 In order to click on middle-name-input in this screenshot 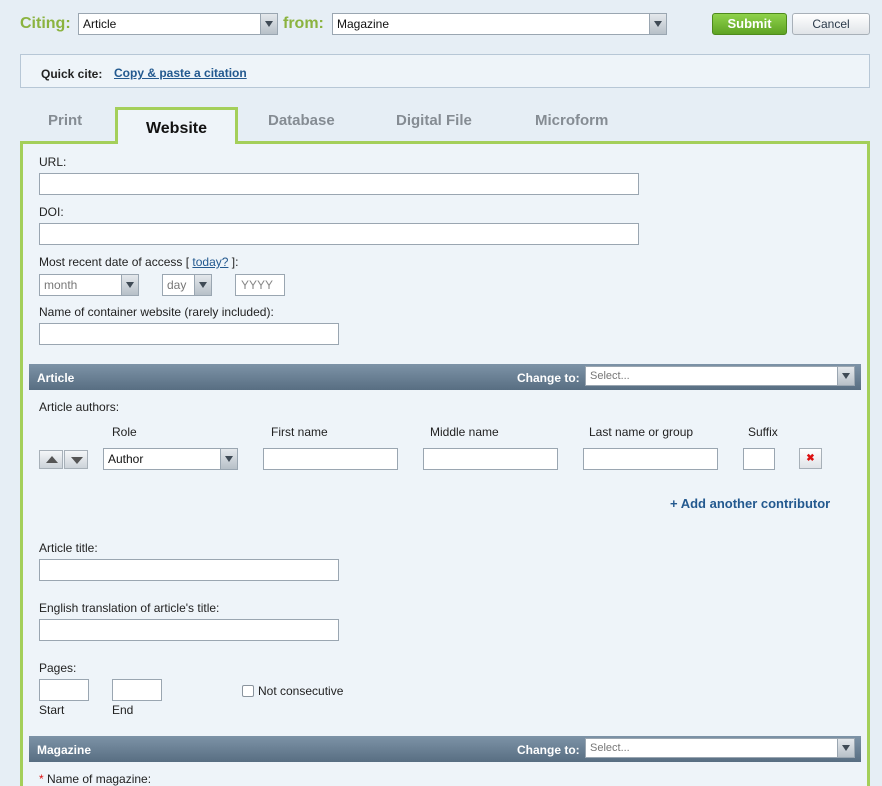, I will do `click(490, 459)`.